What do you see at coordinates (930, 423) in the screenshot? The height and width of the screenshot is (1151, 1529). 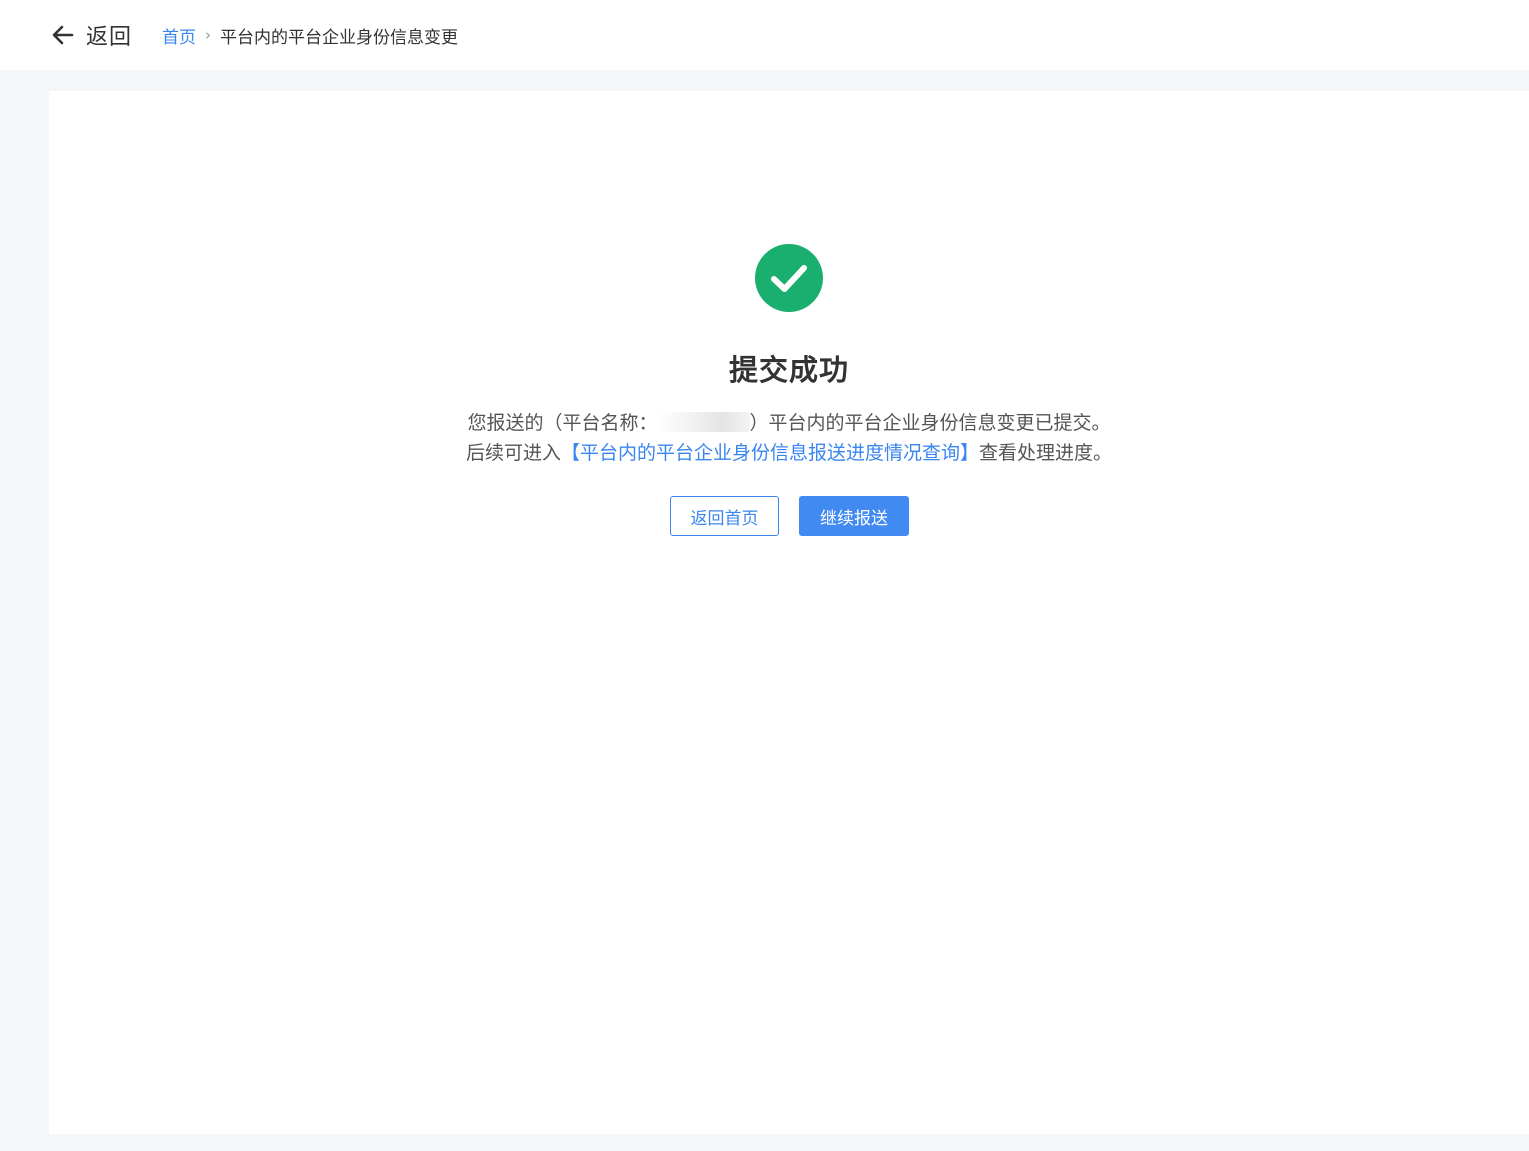 I see `result-message-suffix: ）平台内的平台企业身份信息变更已提交。` at bounding box center [930, 423].